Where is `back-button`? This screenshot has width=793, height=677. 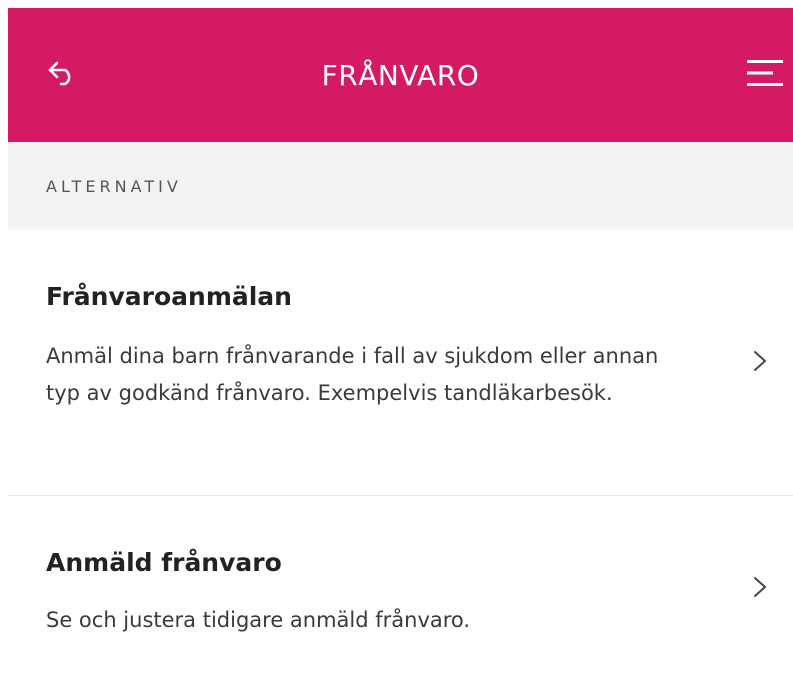 back-button is located at coordinates (62, 75).